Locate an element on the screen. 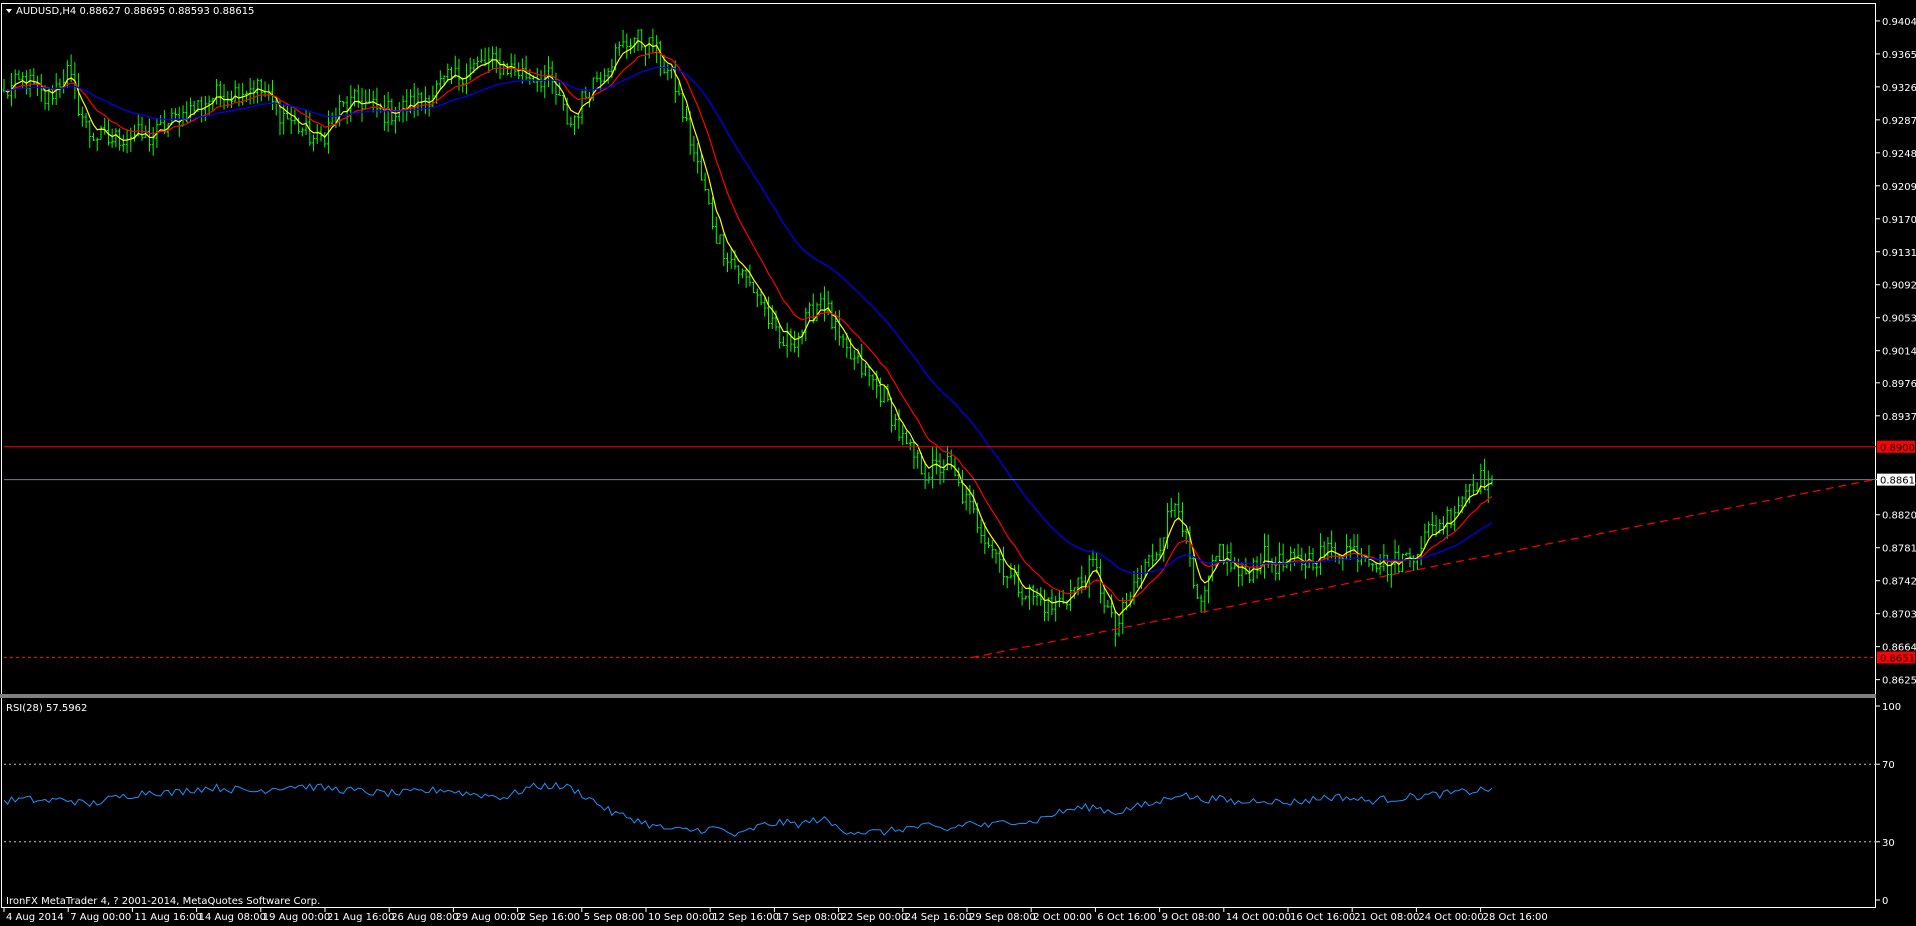 The height and width of the screenshot is (926, 1916). time-tick-label: 17 Sep 08:00 is located at coordinates (809, 917).